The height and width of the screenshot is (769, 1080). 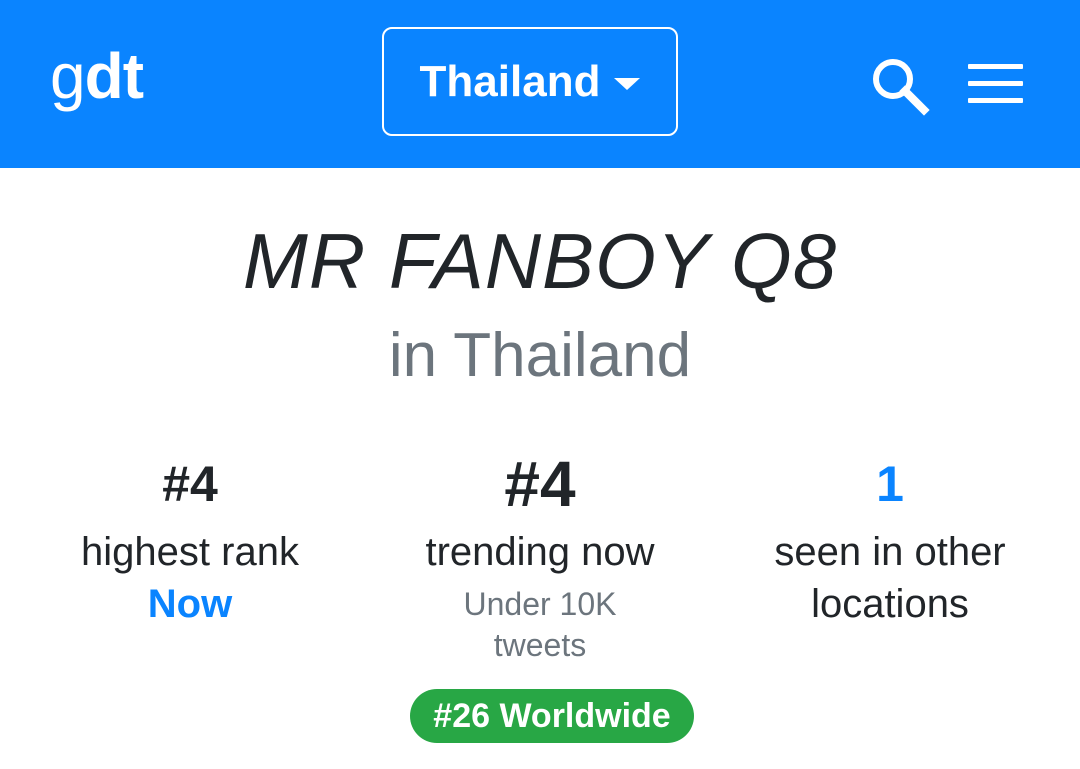 What do you see at coordinates (552, 716) in the screenshot?
I see `worldwide-rank-badge: #26 Worldwide` at bounding box center [552, 716].